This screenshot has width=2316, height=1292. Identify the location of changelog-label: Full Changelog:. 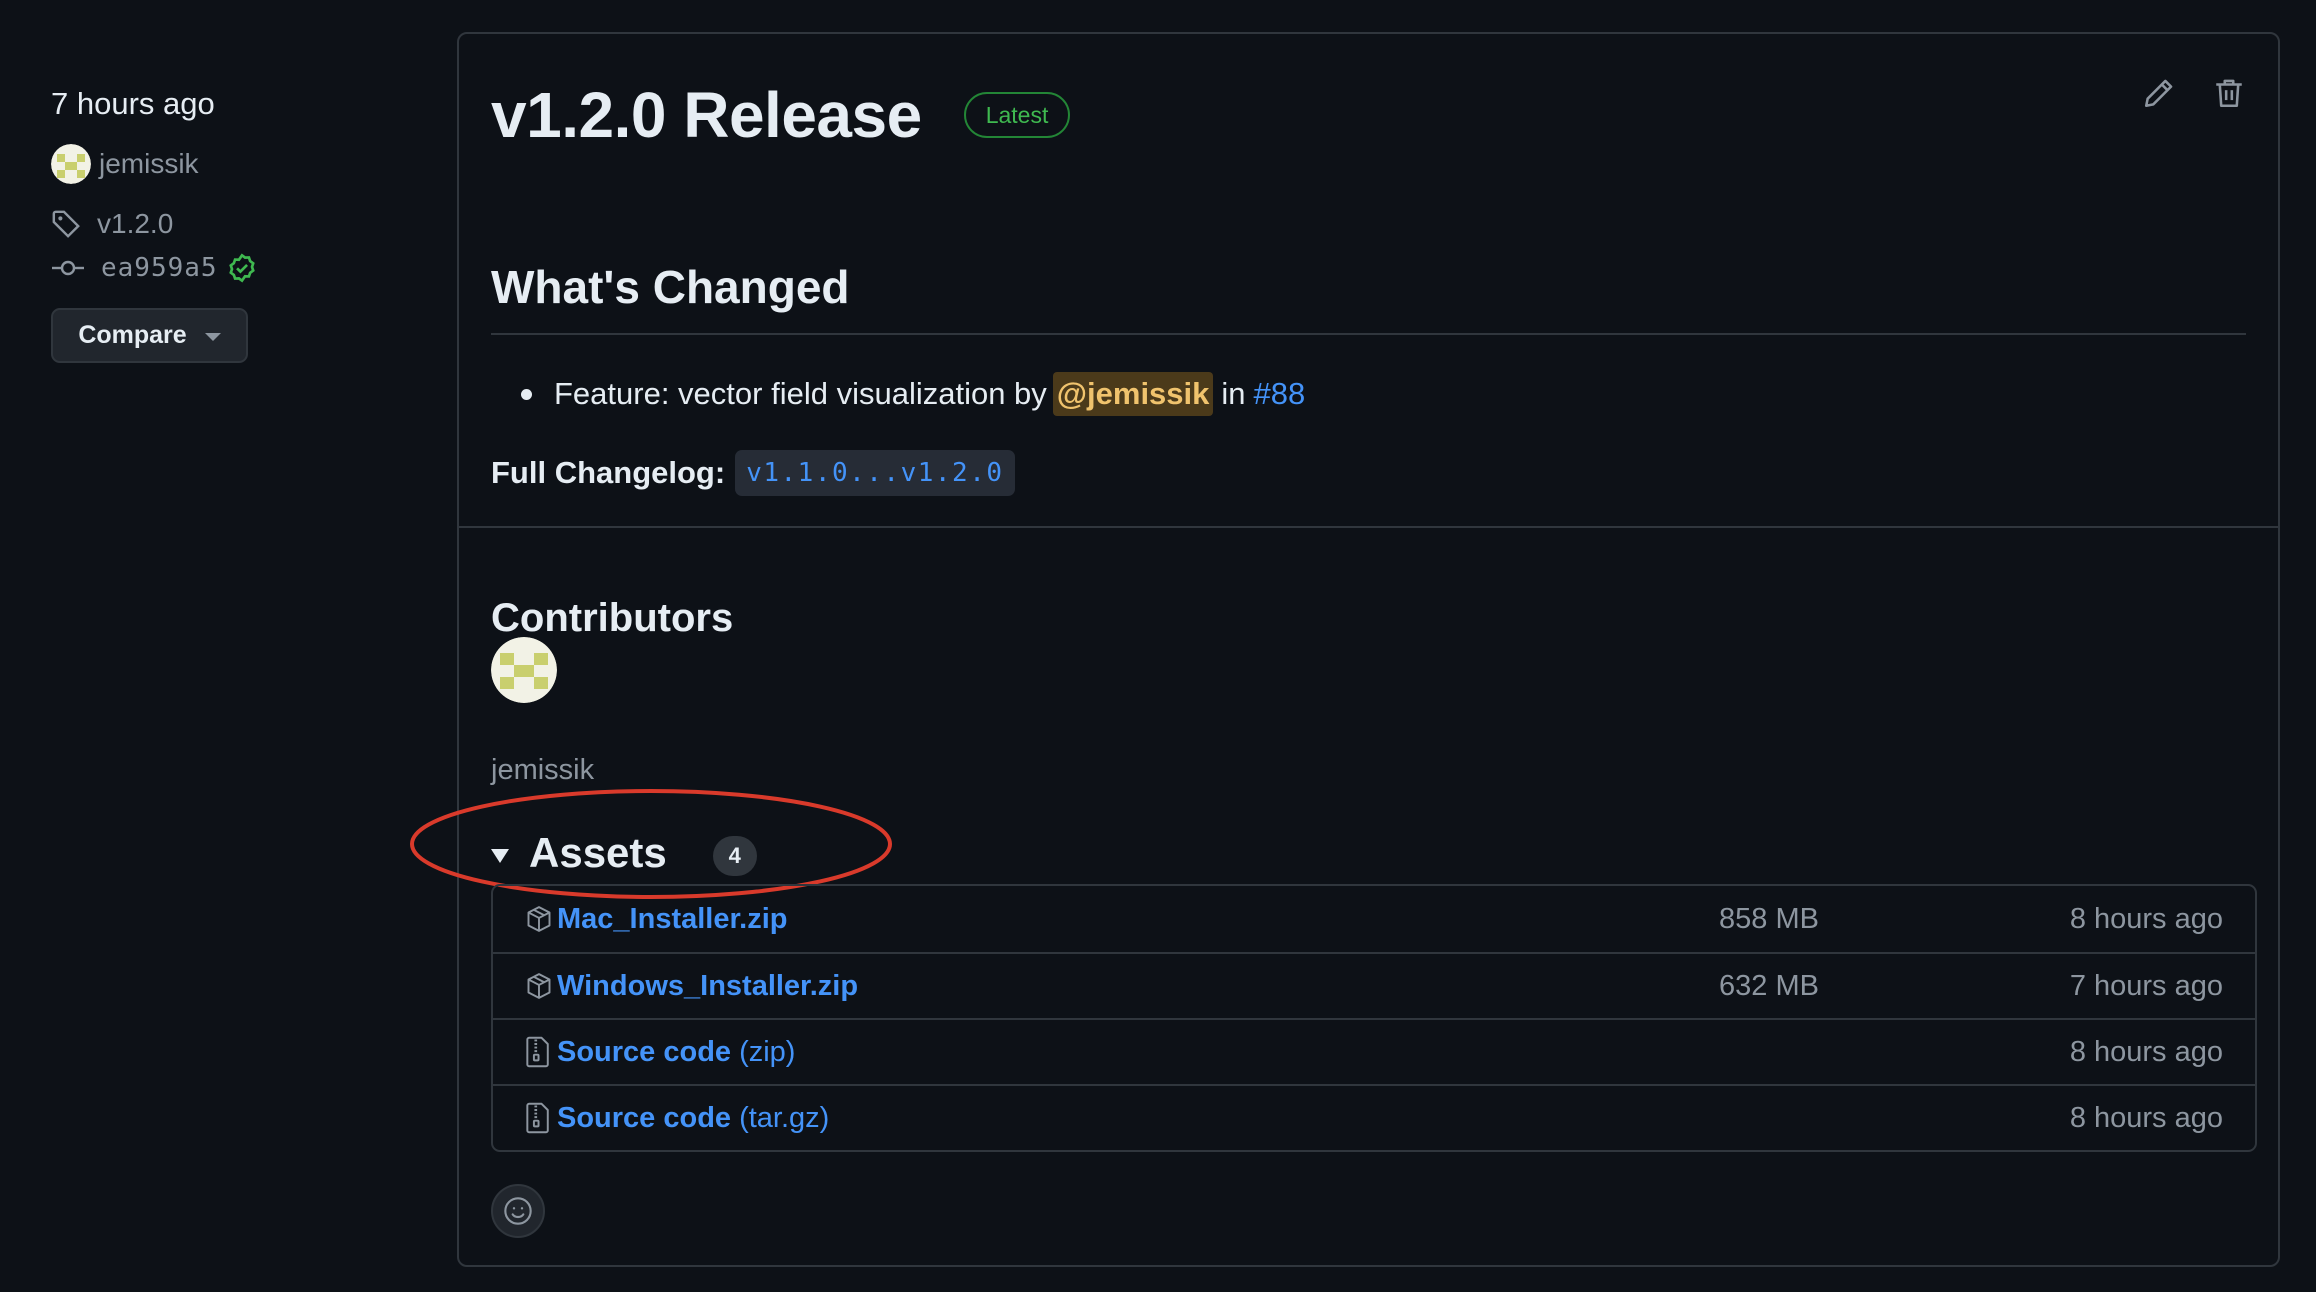
(608, 472).